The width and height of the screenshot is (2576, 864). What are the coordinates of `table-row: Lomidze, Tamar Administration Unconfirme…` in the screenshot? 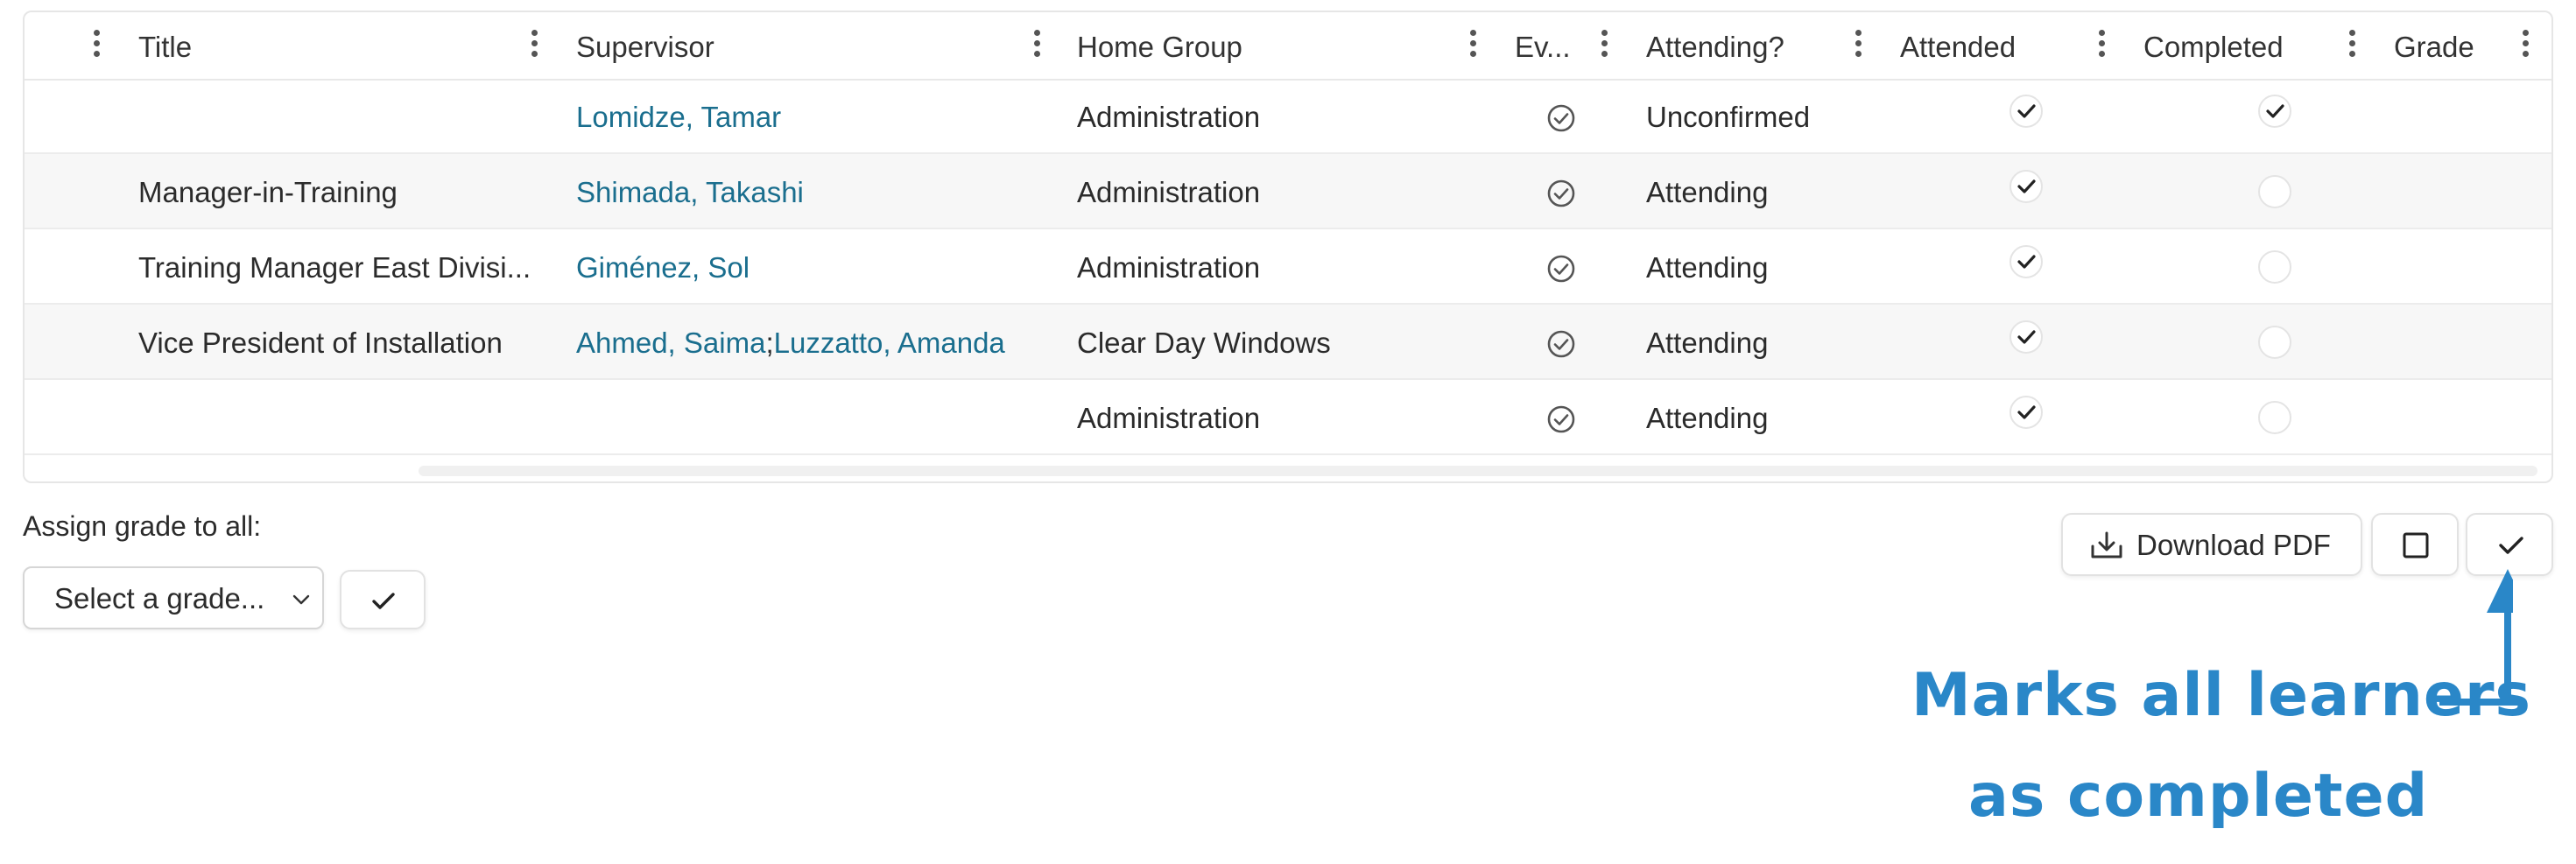 It's located at (1288, 117).